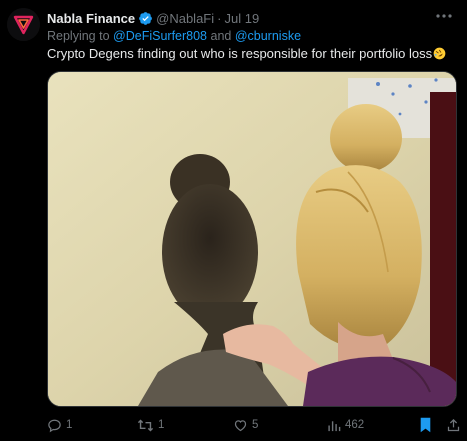 This screenshot has width=467, height=441. I want to click on reply-and: and, so click(221, 36).